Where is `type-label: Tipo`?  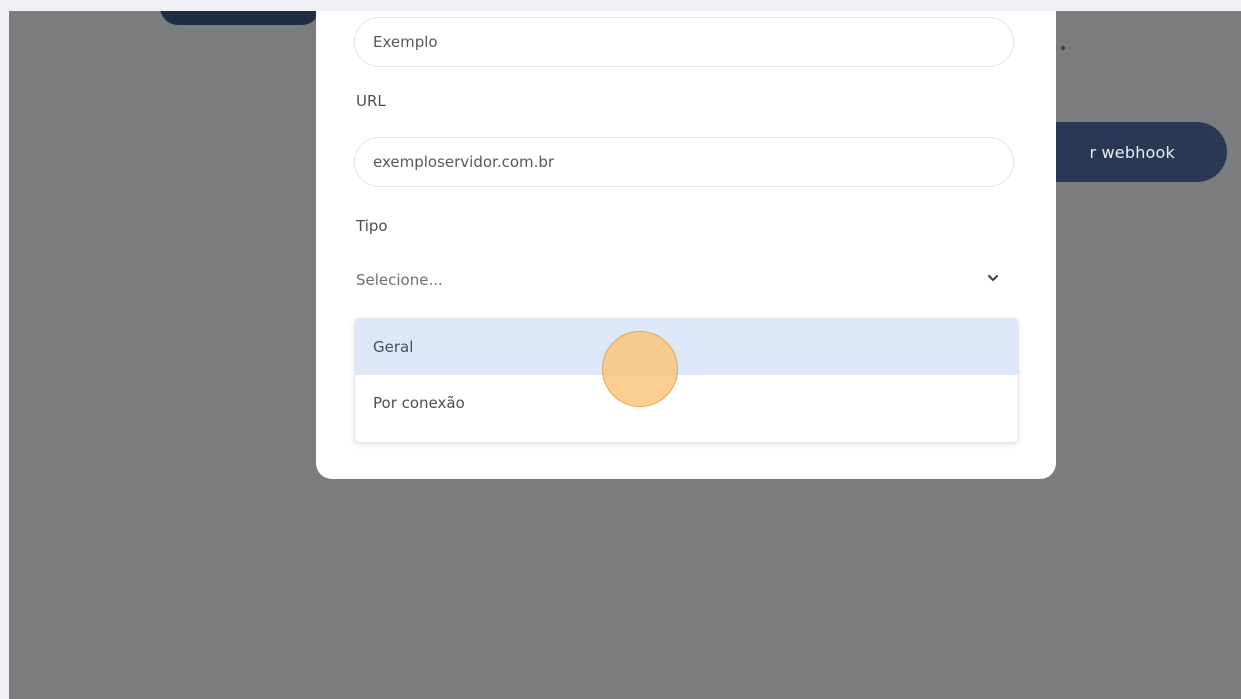 type-label: Tipo is located at coordinates (372, 226).